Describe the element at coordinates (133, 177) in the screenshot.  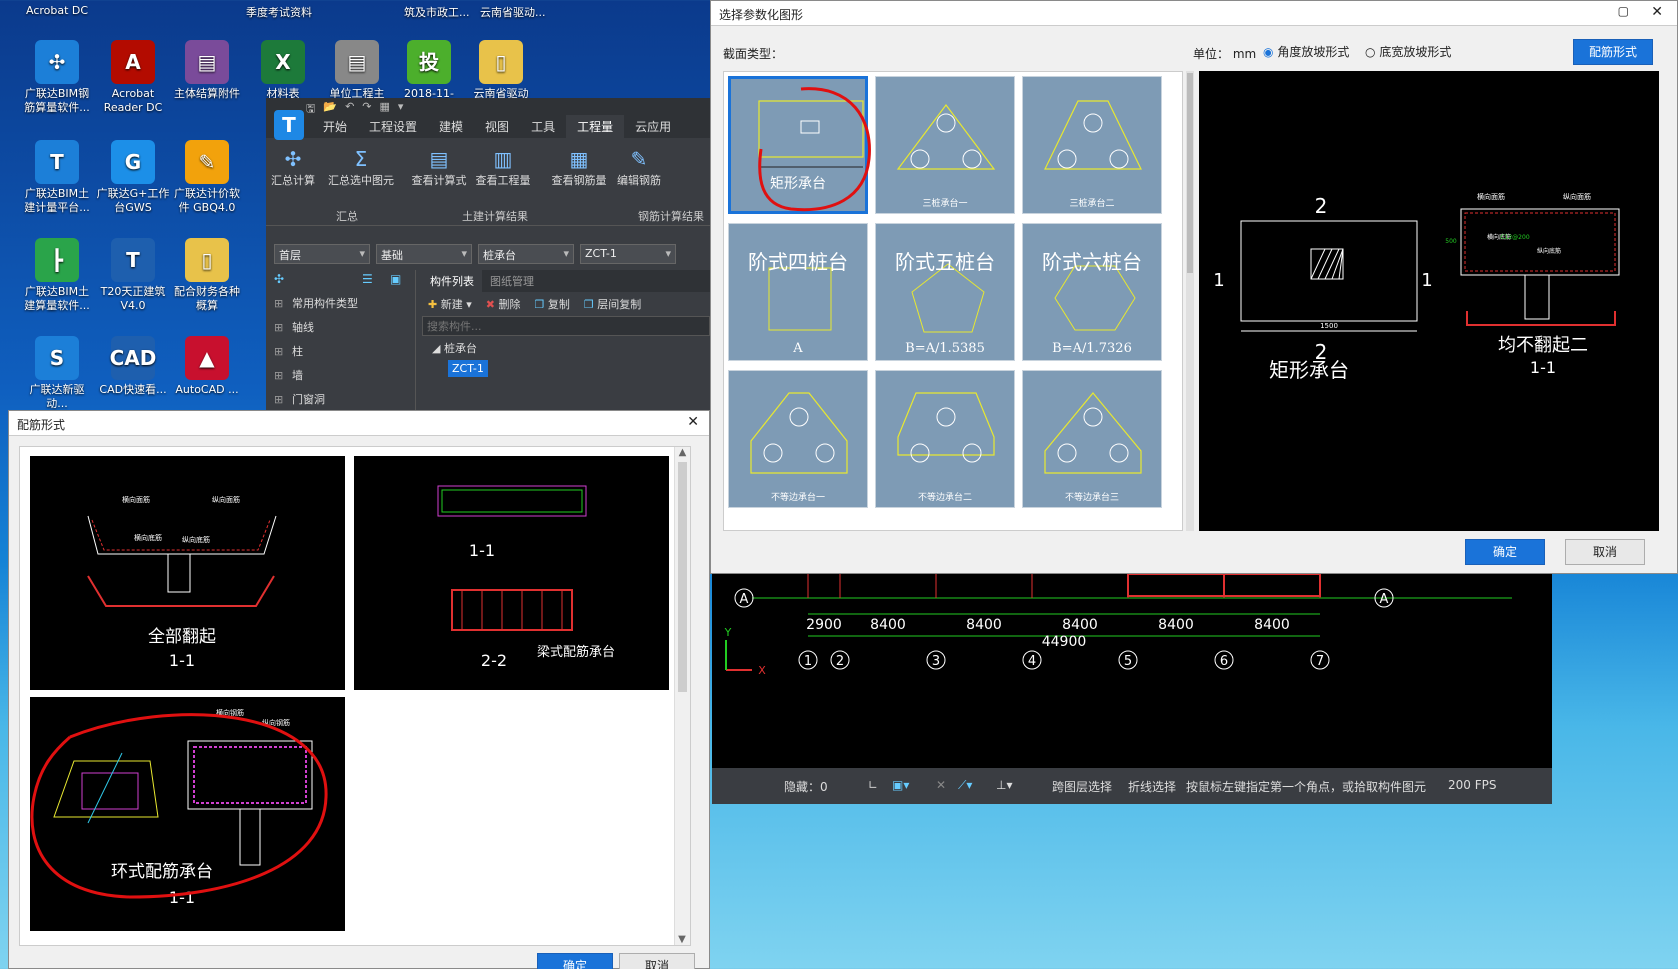
I see `desktop-icon: G 广联达G+工作台GWS` at that location.